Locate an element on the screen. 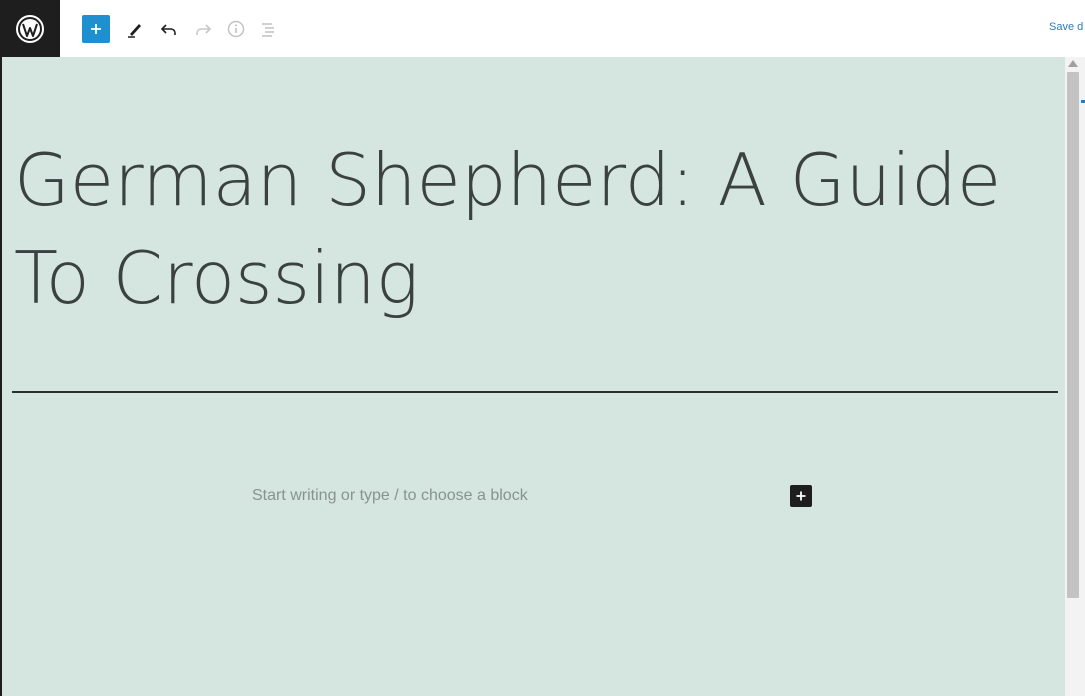  wordpress-logo-icon is located at coordinates (30, 28).